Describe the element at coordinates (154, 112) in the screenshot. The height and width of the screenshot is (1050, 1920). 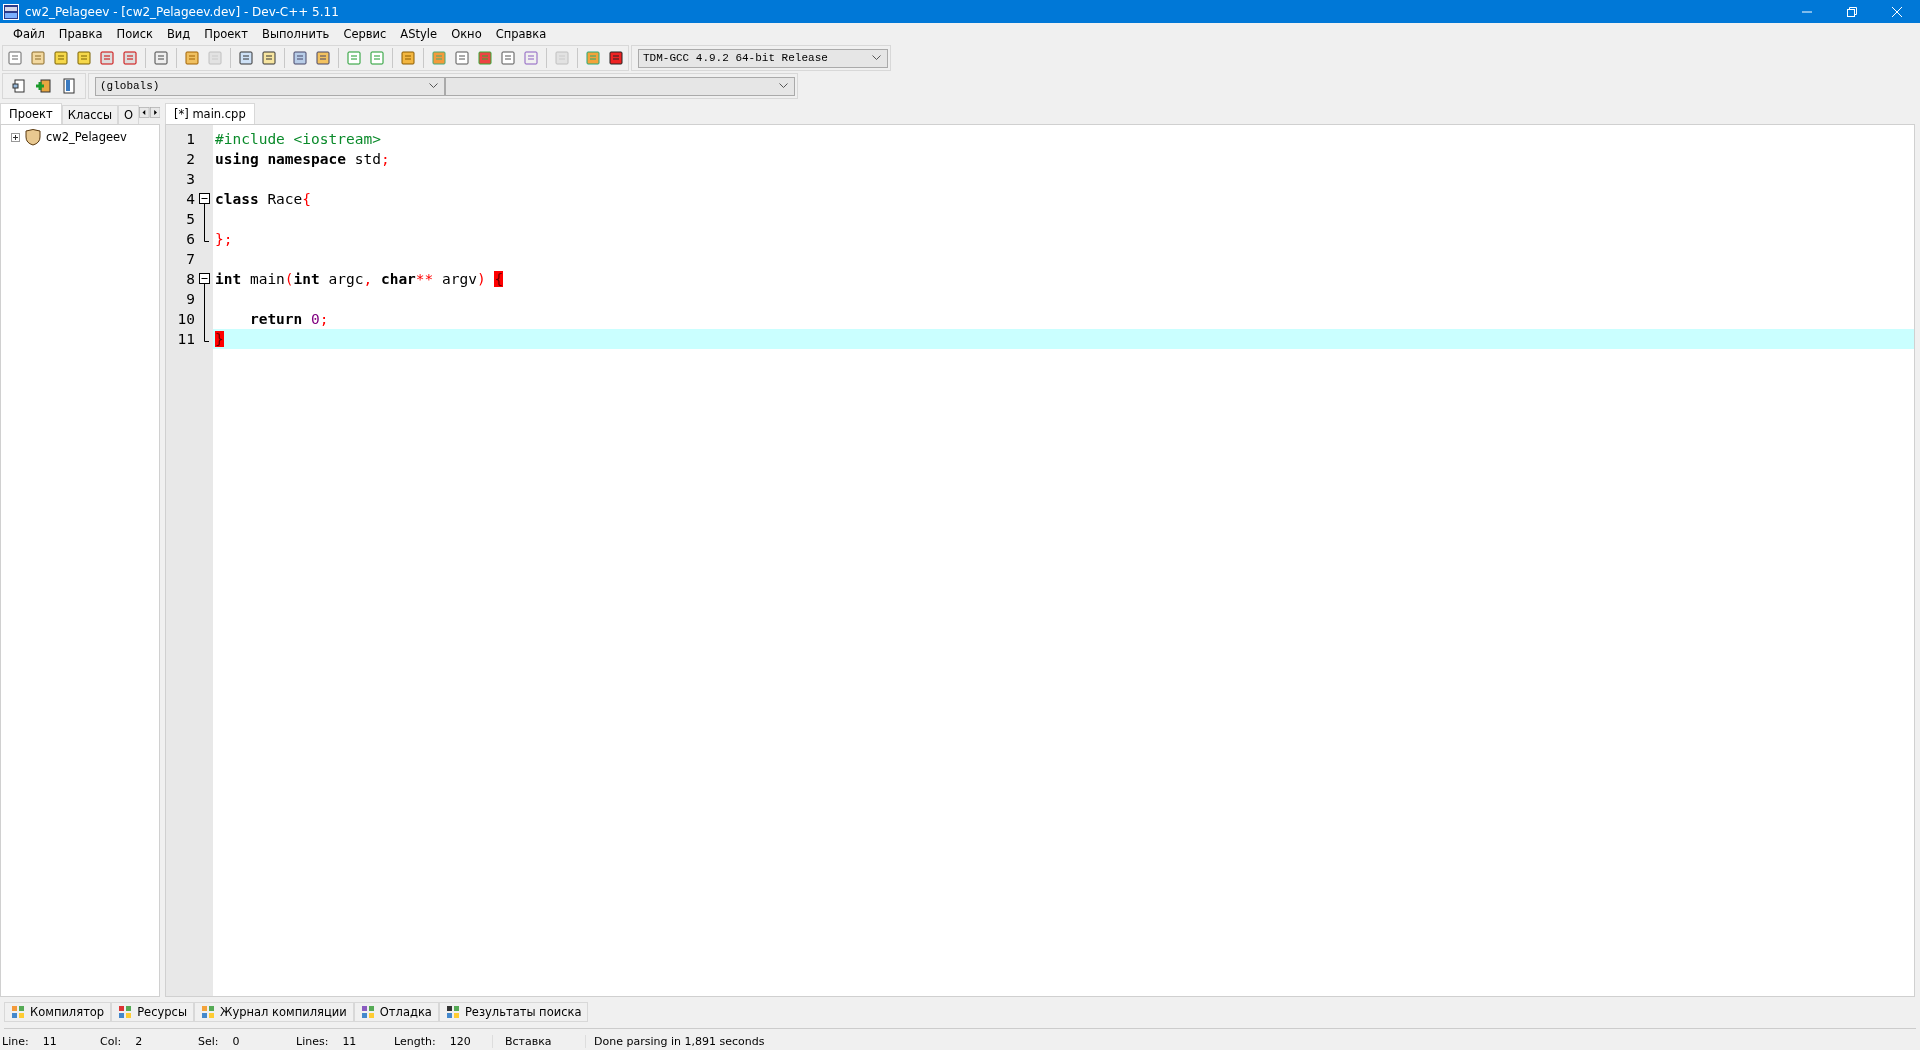
I see `scroll-right-icon` at that location.